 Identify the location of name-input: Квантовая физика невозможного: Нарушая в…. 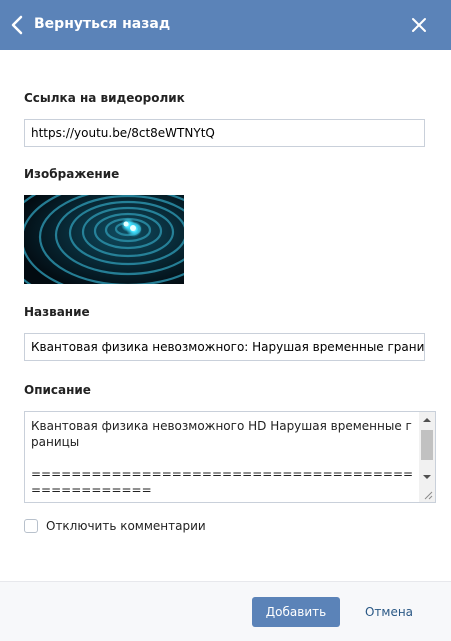
(224, 347).